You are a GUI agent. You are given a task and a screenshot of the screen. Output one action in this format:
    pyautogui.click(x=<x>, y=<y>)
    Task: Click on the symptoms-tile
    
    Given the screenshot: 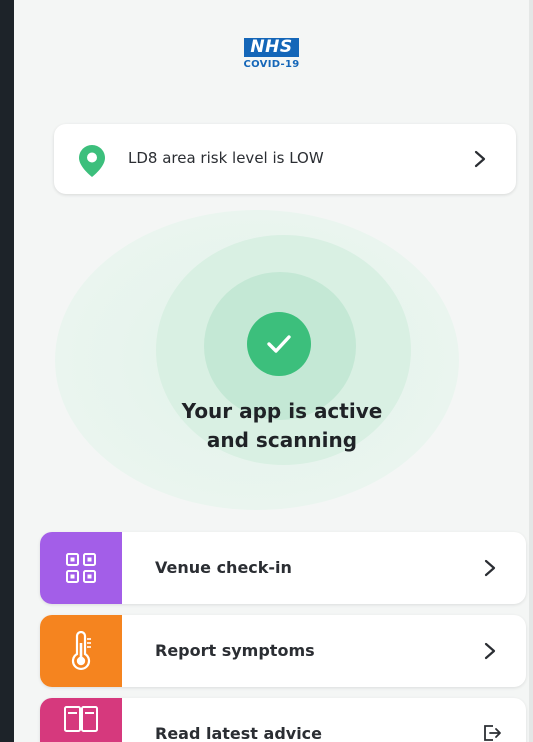 What is the action you would take?
    pyautogui.click(x=81, y=651)
    